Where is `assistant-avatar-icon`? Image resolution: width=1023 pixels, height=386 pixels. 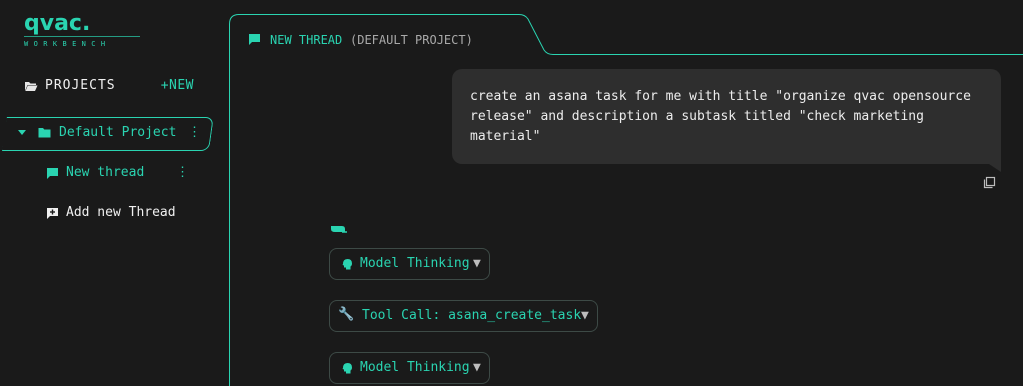 assistant-avatar-icon is located at coordinates (339, 229).